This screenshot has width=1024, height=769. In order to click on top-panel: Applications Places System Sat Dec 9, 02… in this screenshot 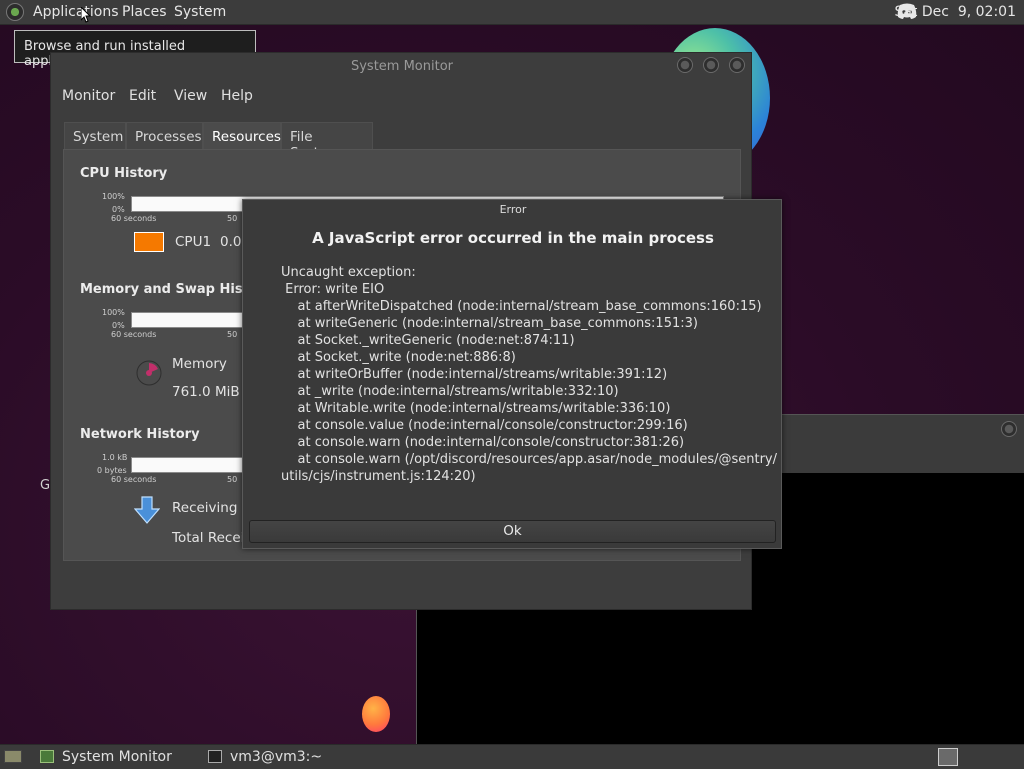, I will do `click(512, 12)`.